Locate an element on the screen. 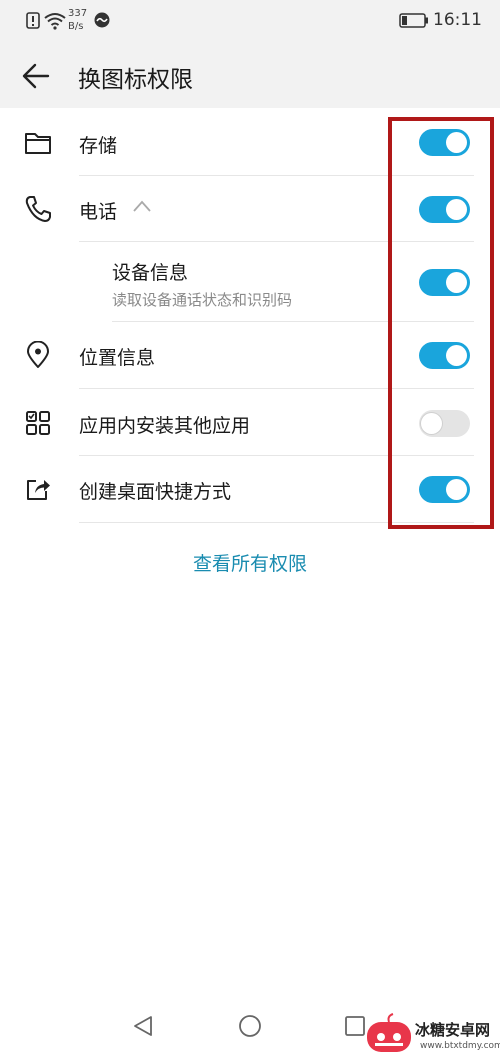  alert-icon is located at coordinates (33, 20).